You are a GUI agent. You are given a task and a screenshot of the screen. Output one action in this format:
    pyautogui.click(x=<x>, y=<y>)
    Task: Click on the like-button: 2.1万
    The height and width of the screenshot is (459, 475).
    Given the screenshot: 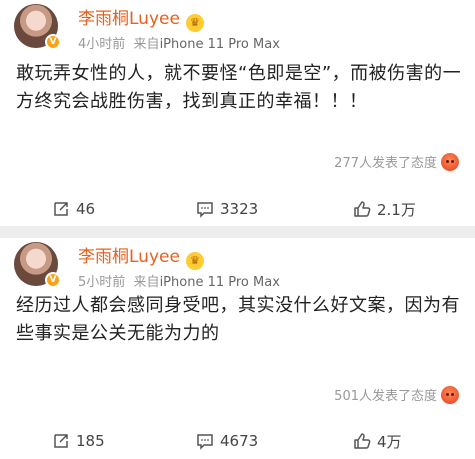 What is the action you would take?
    pyautogui.click(x=384, y=209)
    